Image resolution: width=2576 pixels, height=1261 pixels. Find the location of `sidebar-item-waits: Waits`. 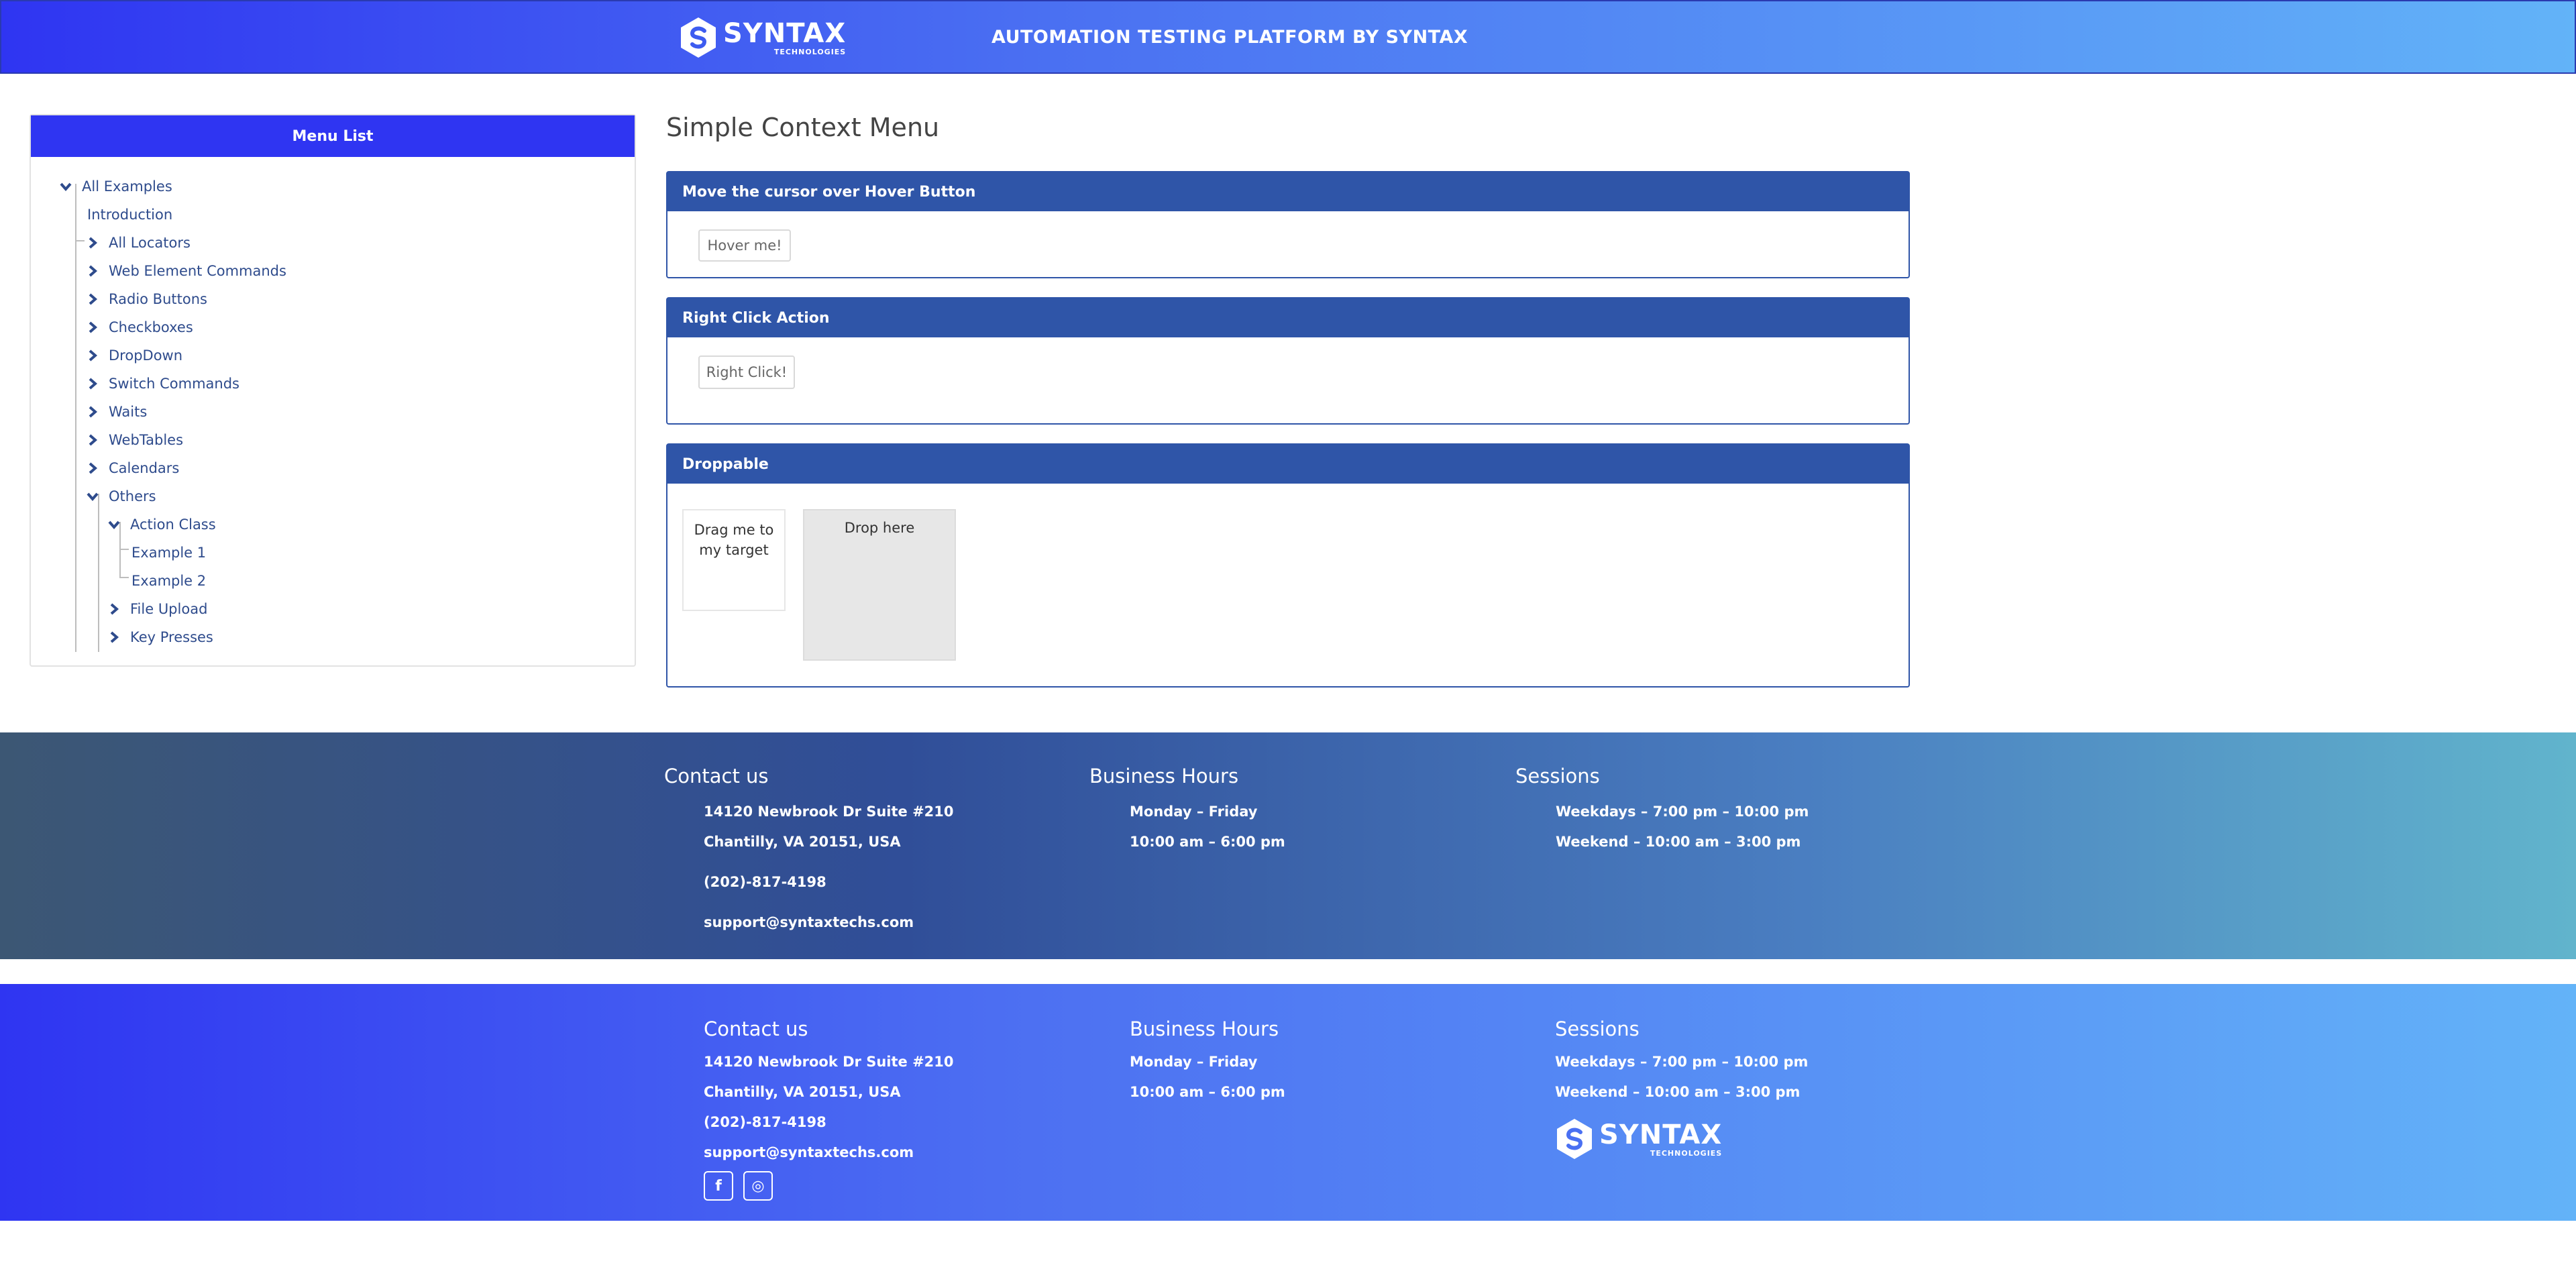

sidebar-item-waits: Waits is located at coordinates (116, 411).